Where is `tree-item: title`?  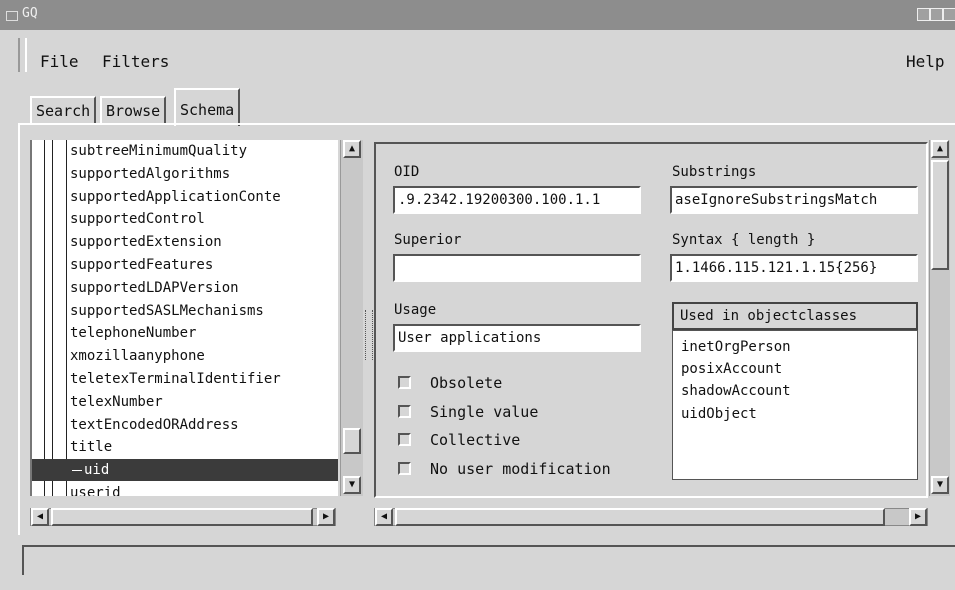 tree-item: title is located at coordinates (204, 447).